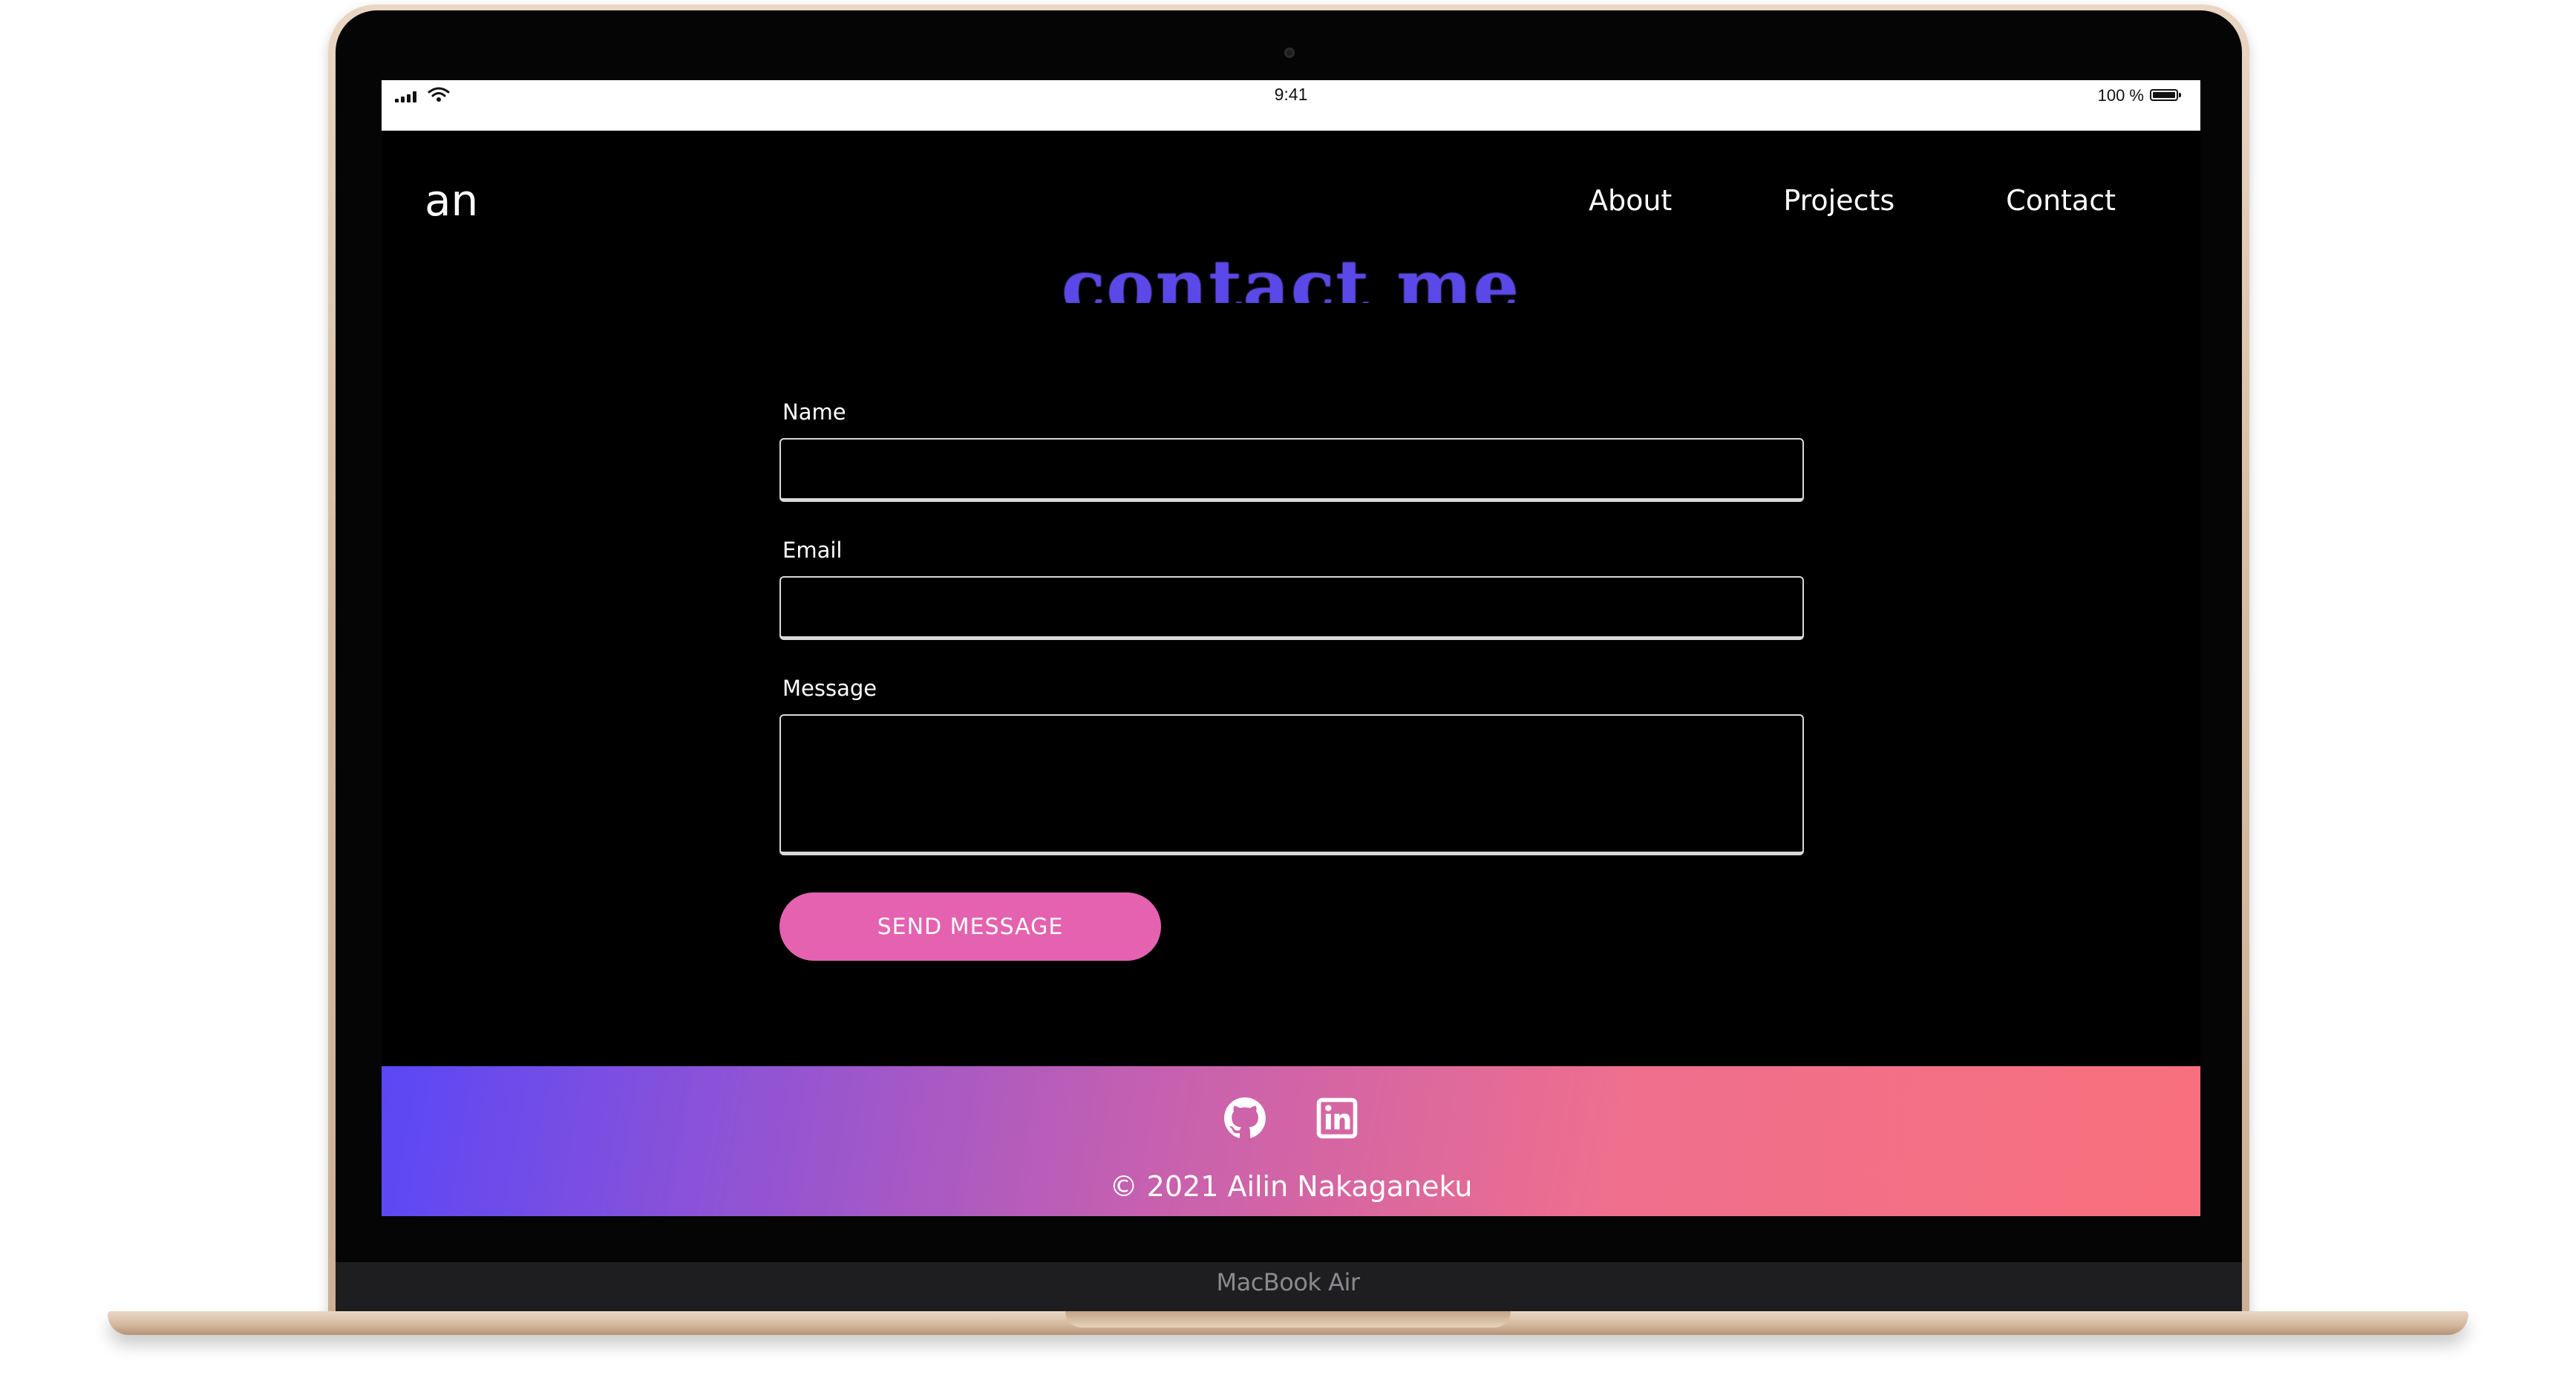 Image resolution: width=2576 pixels, height=1381 pixels. Describe the element at coordinates (452, 200) in the screenshot. I see `brand-logo: an` at that location.